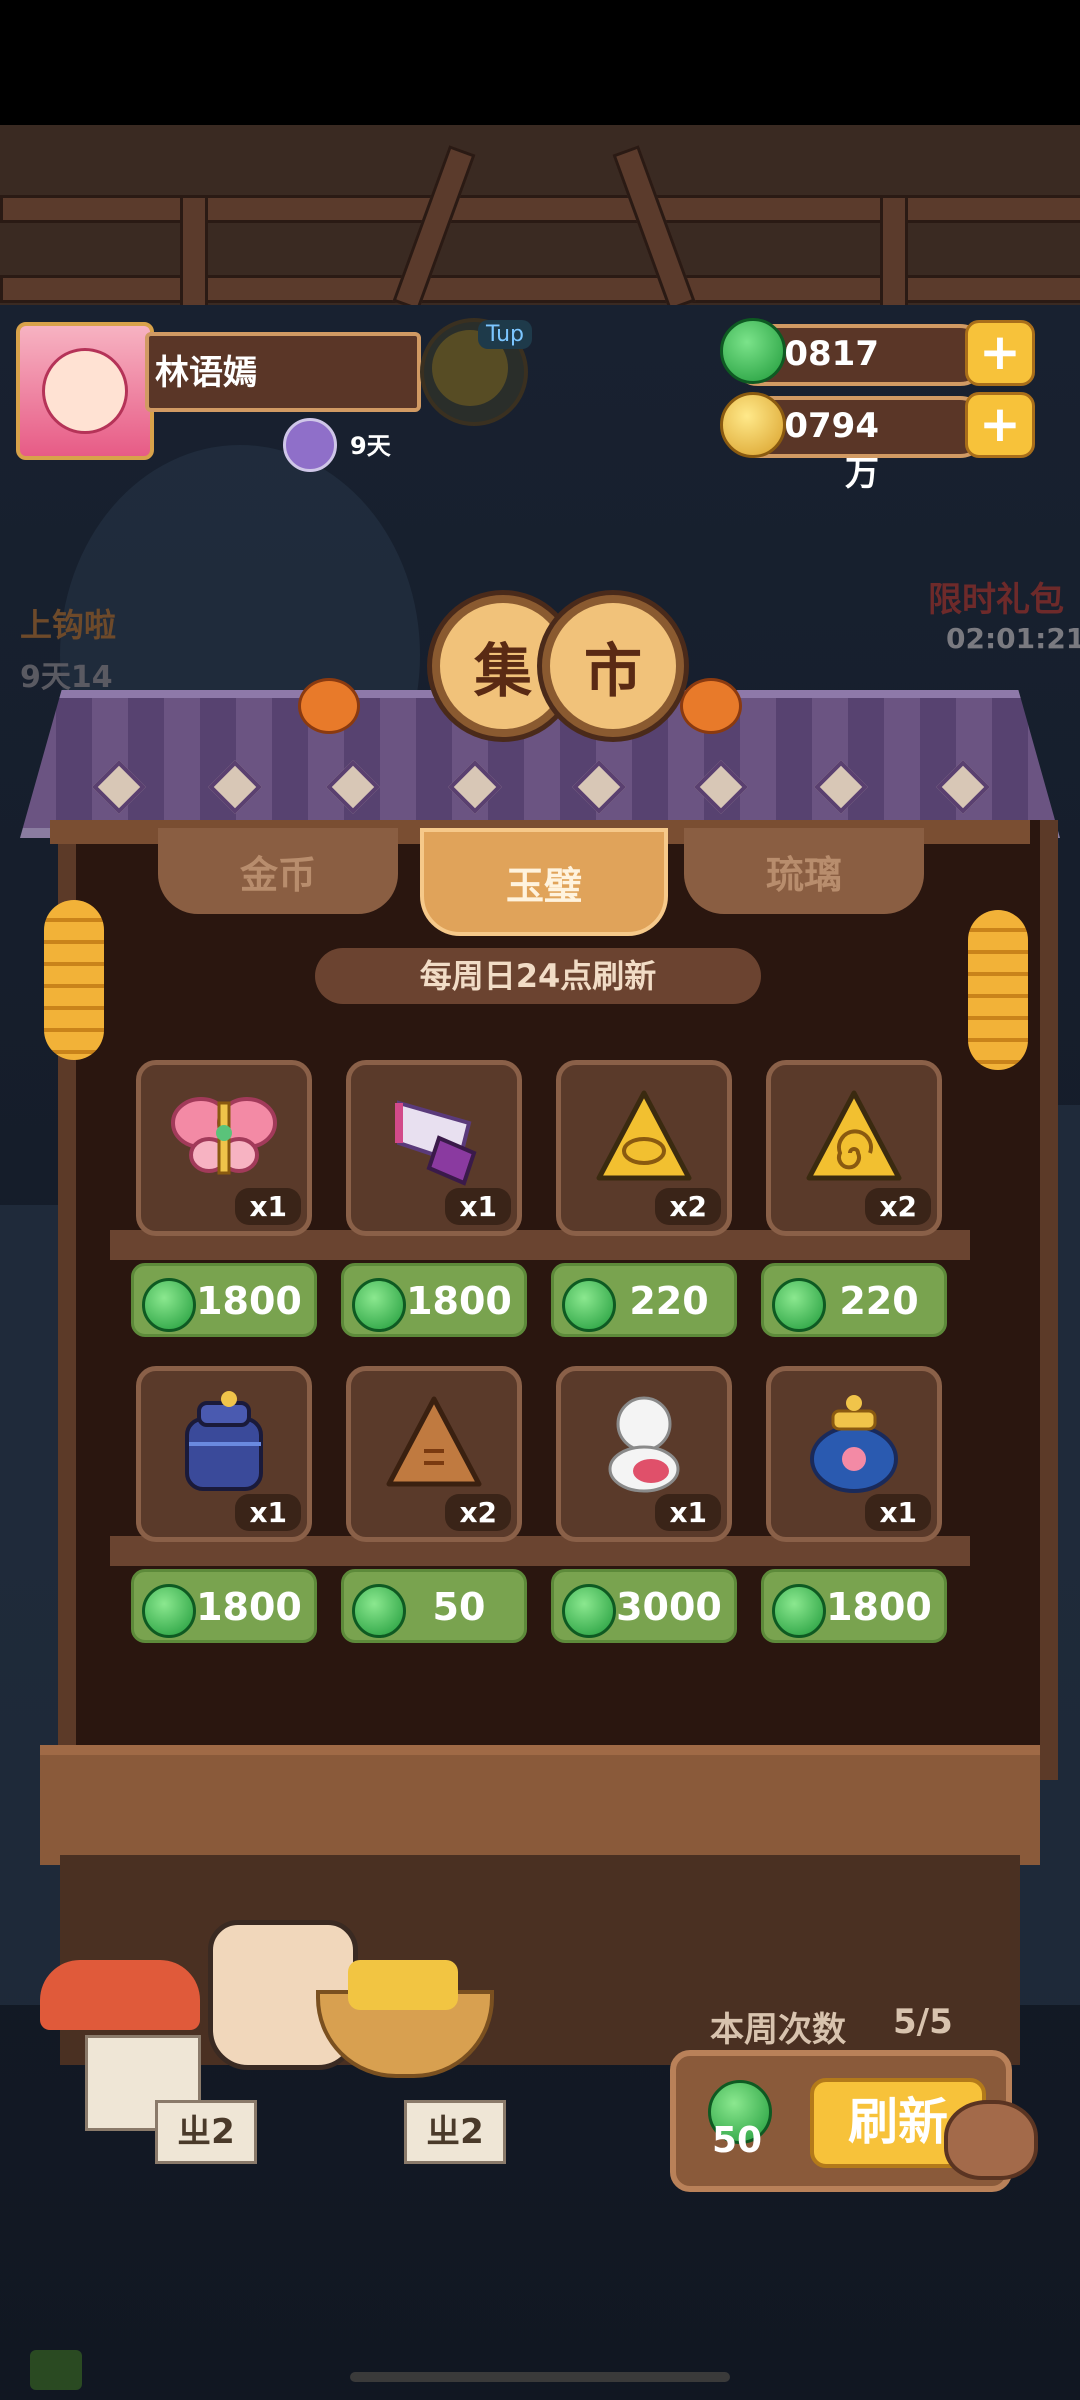 The width and height of the screenshot is (1080, 2400). I want to click on limited-pack-timer: 02:01:21, so click(1013, 638).